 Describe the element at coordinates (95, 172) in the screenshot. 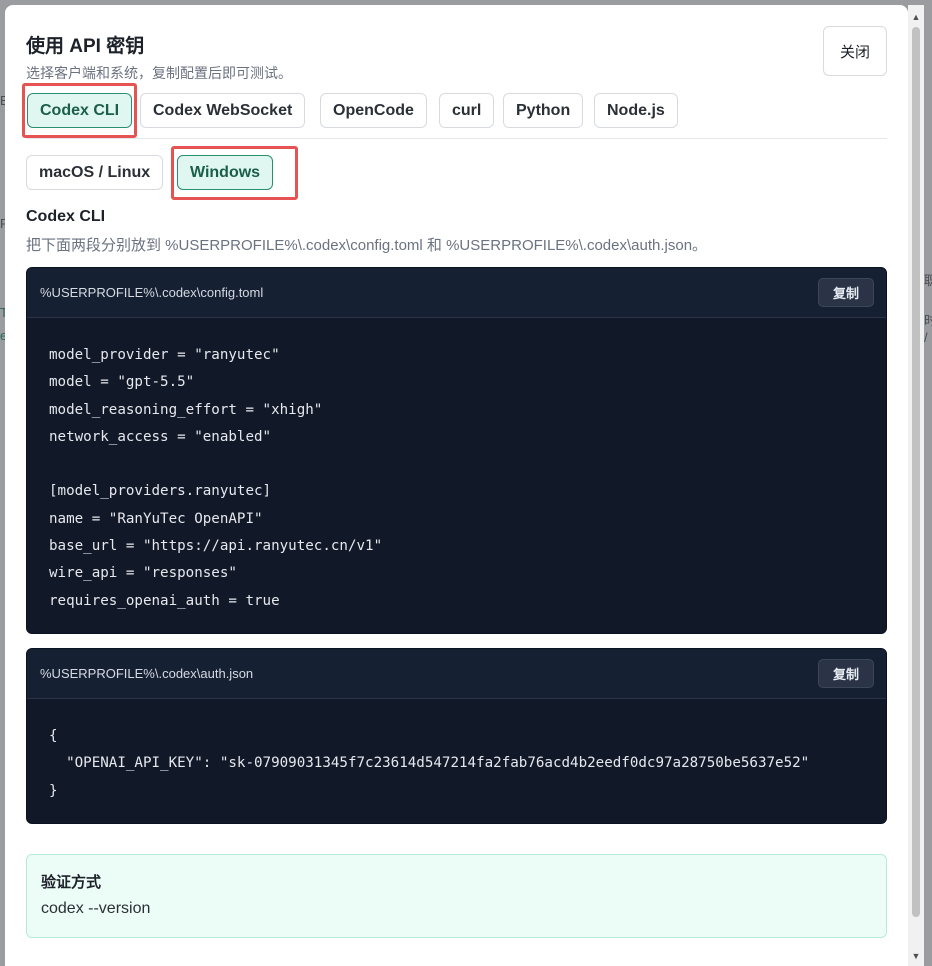

I see `tab-macos-linux: macOS / Linux` at that location.